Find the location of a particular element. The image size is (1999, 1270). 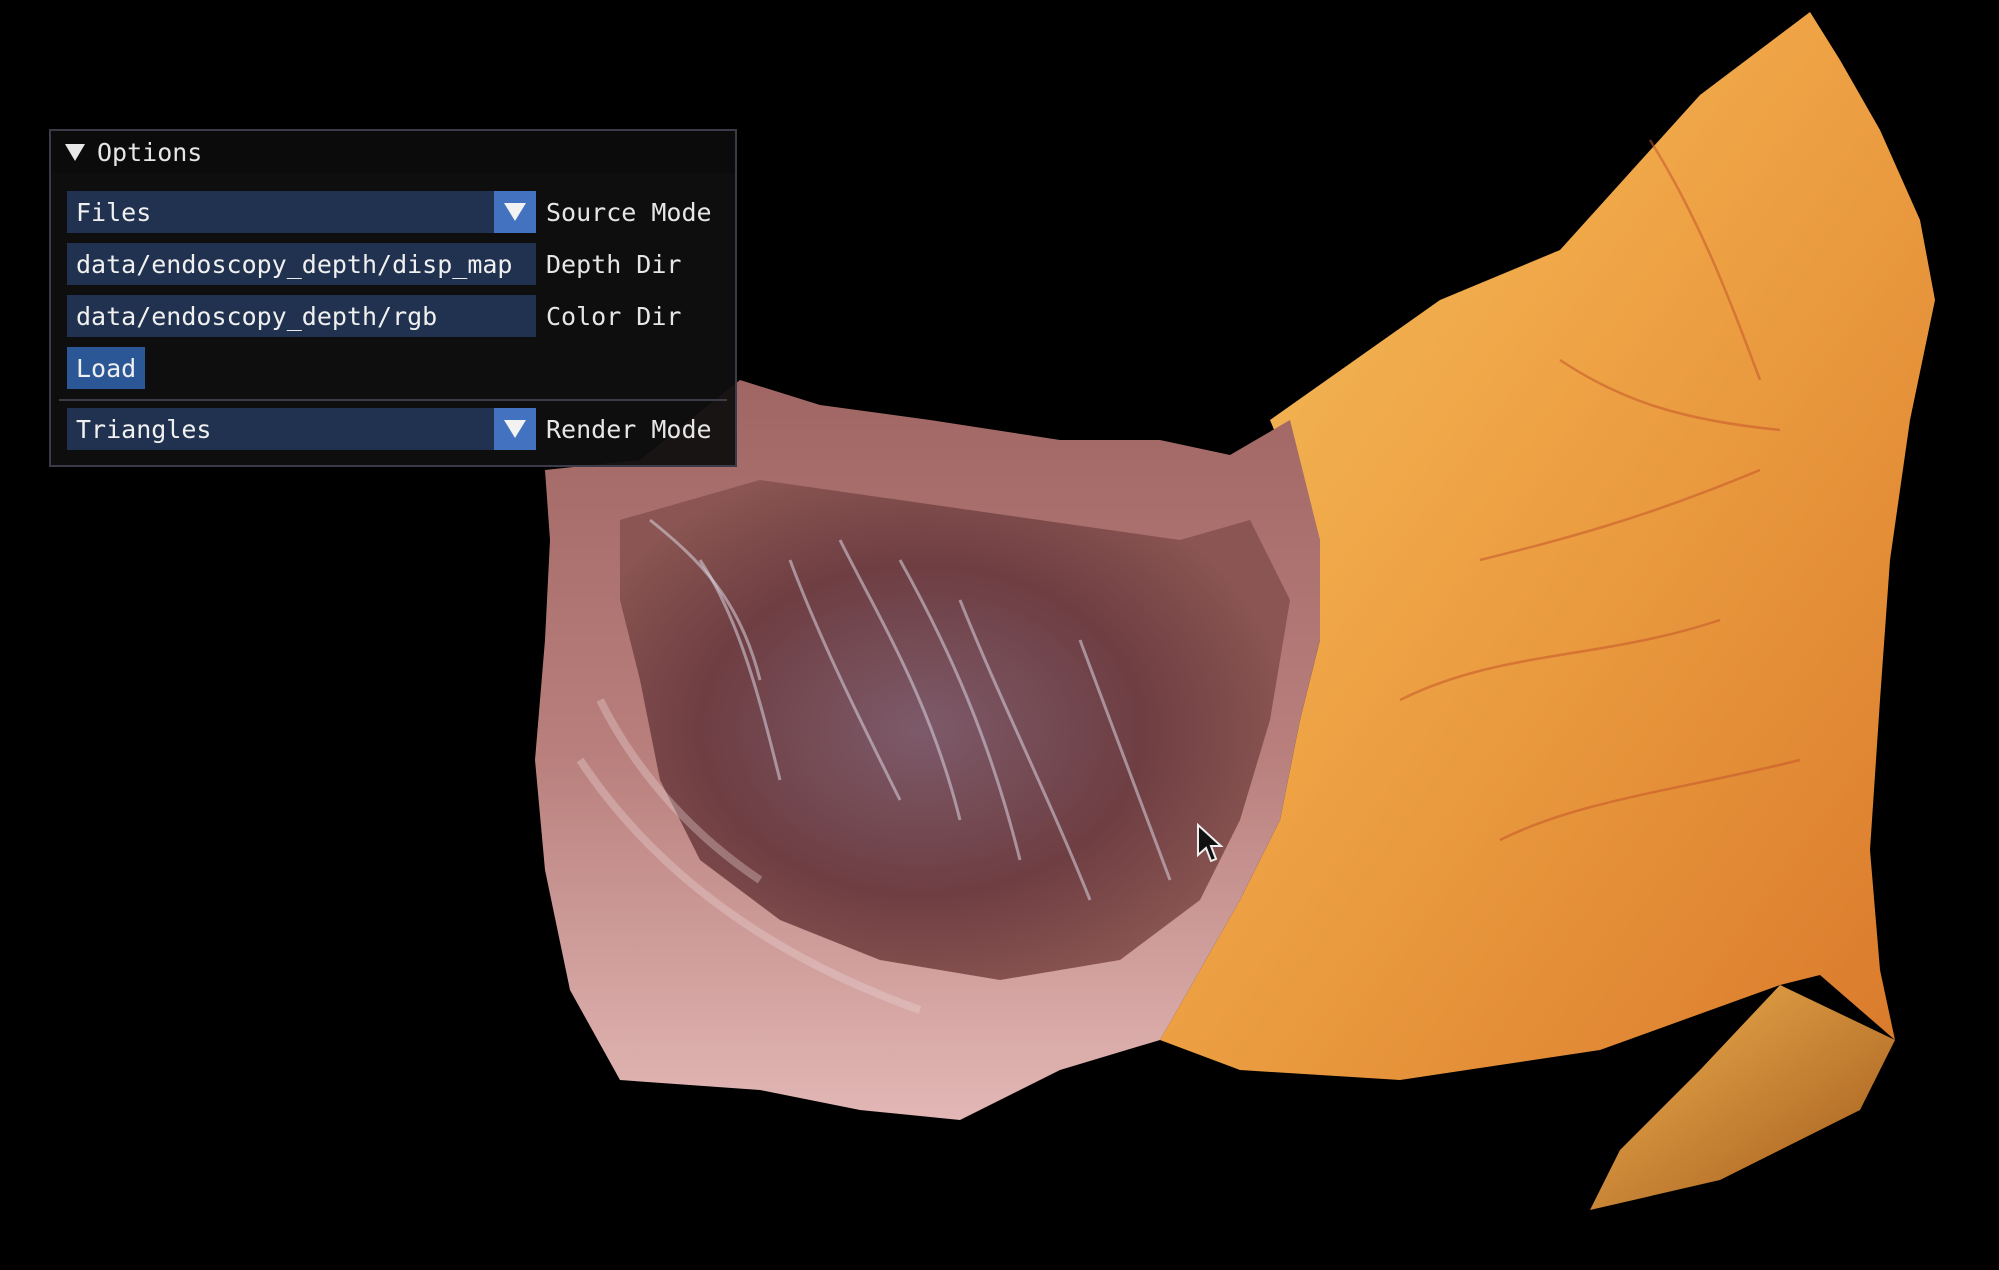

source-mode-dropdown-button is located at coordinates (515, 212).